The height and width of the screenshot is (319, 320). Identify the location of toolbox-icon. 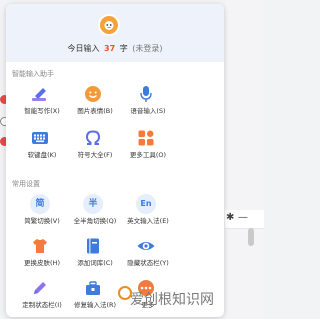
(93, 288).